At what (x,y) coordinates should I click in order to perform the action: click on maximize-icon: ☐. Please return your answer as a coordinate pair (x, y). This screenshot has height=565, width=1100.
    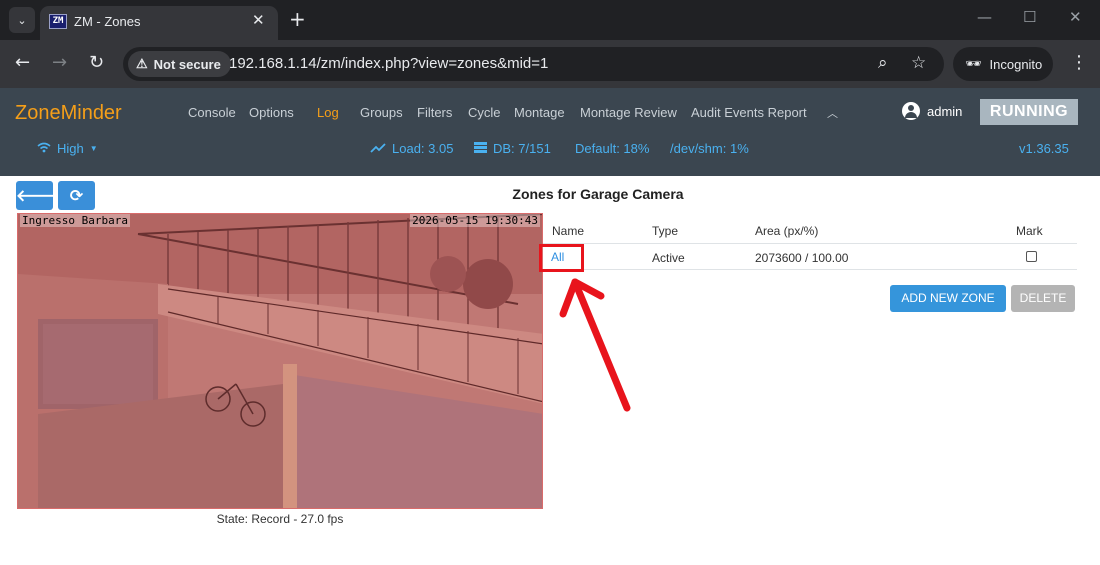
    Looking at the image, I should click on (1029, 17).